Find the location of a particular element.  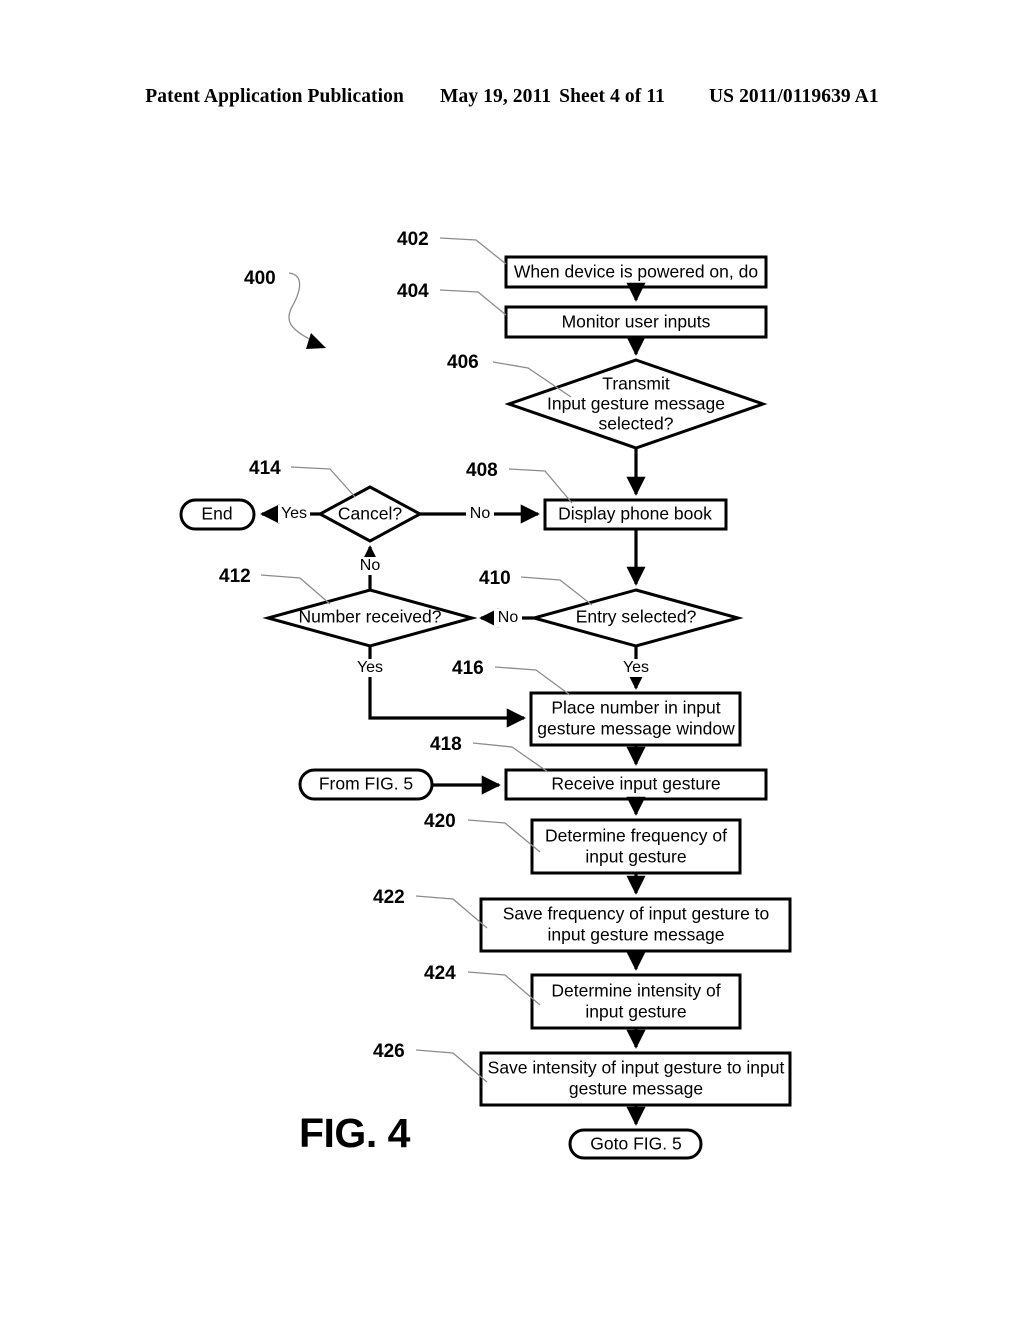

ref-label-424: 424 is located at coordinates (440, 973).